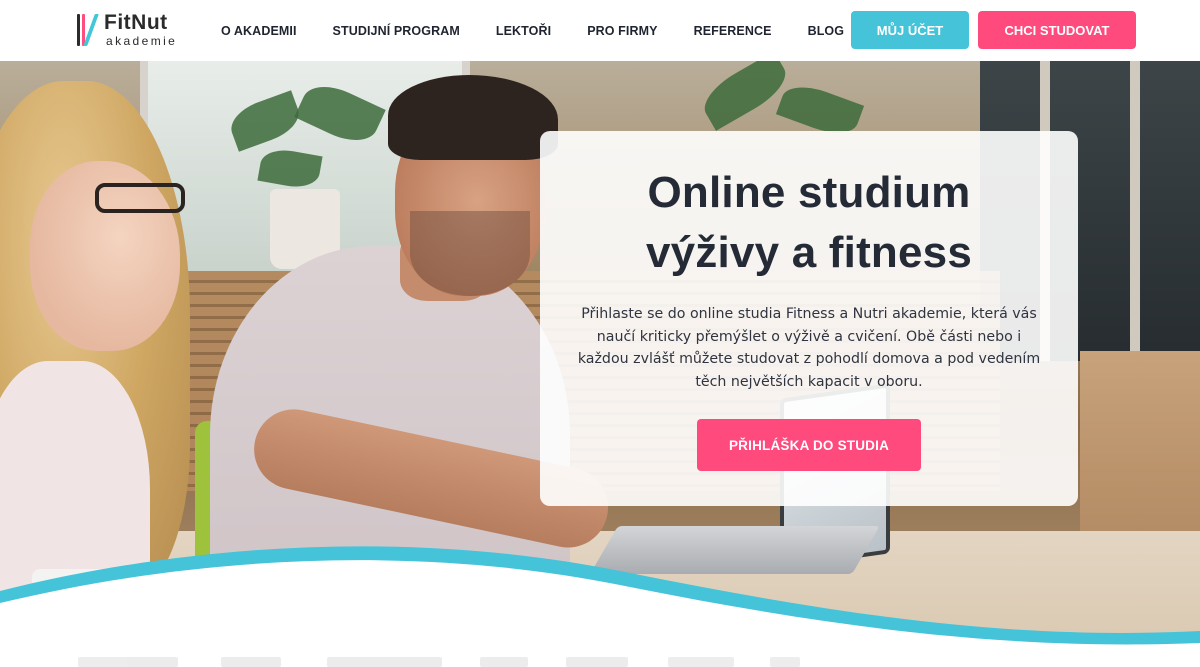  I want to click on nav-item-studijni-program: STUDIJNÍ PROGRAM, so click(396, 31).